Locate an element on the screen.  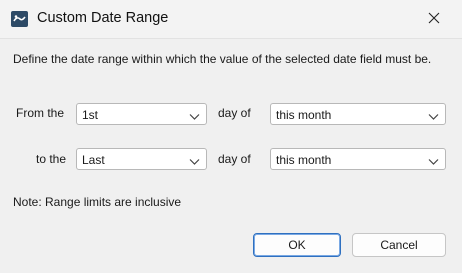
close-icon is located at coordinates (434, 19).